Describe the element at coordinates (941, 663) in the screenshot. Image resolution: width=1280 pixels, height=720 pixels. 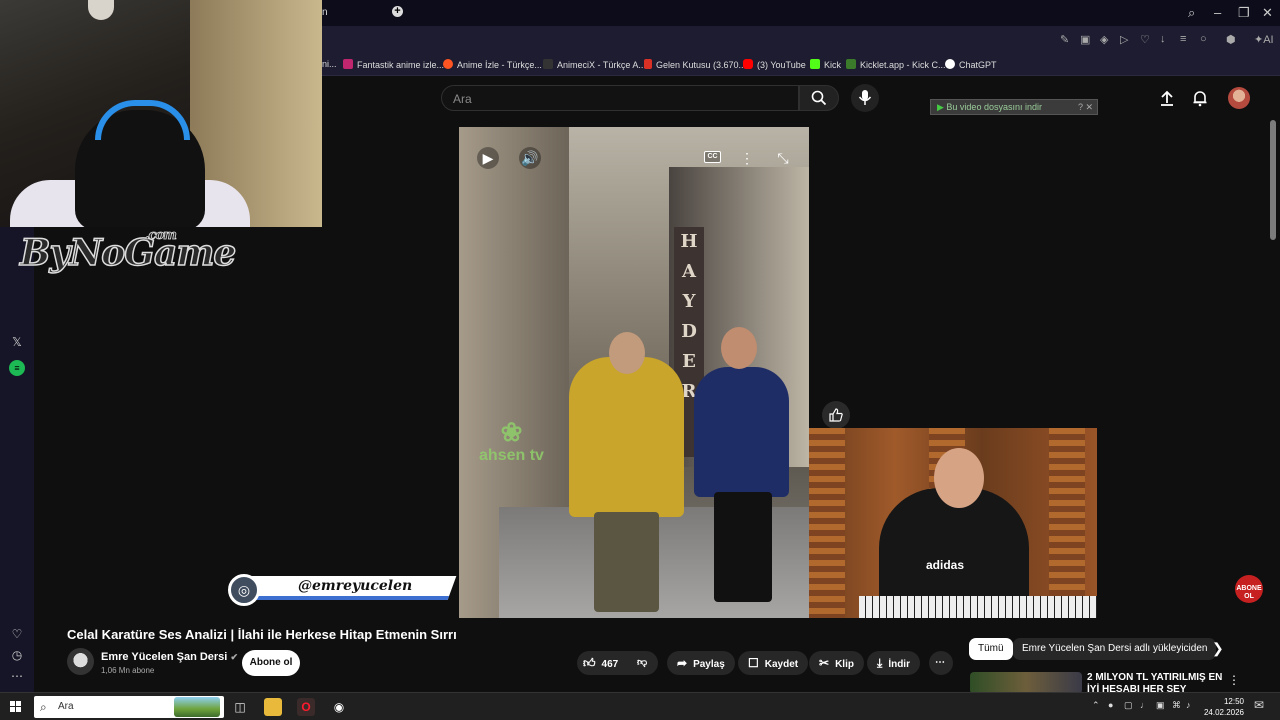
I see `more-actions-button: ⋯` at that location.